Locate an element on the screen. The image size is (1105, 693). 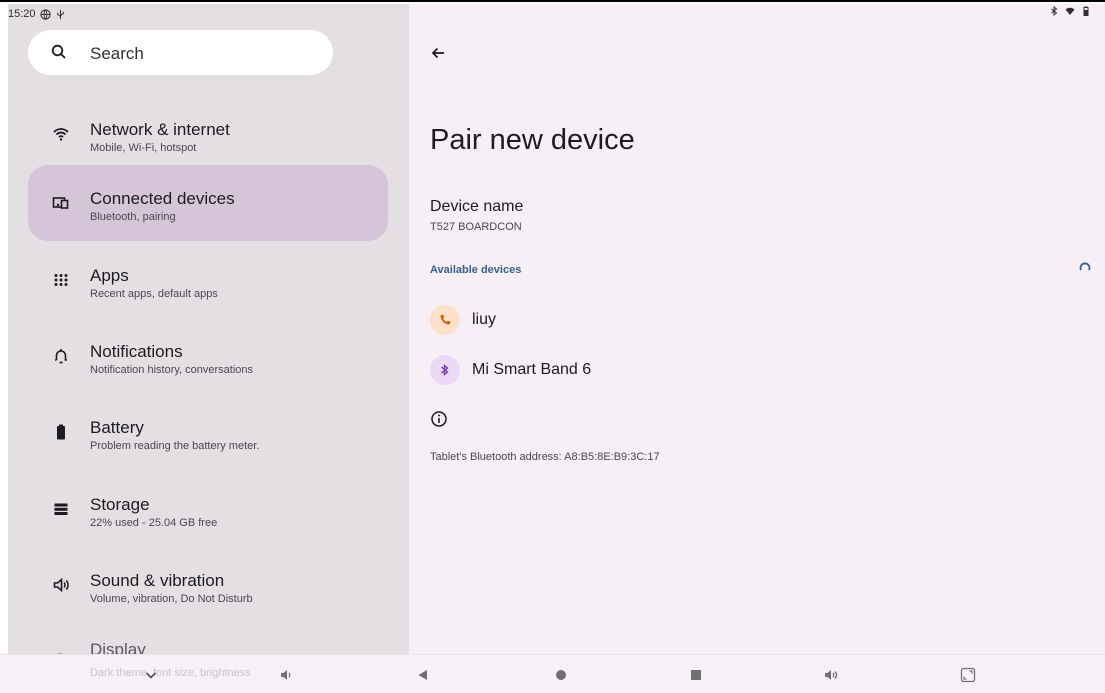
sidebar-item-apps: Apps Recent apps, default apps is located at coordinates (208, 280).